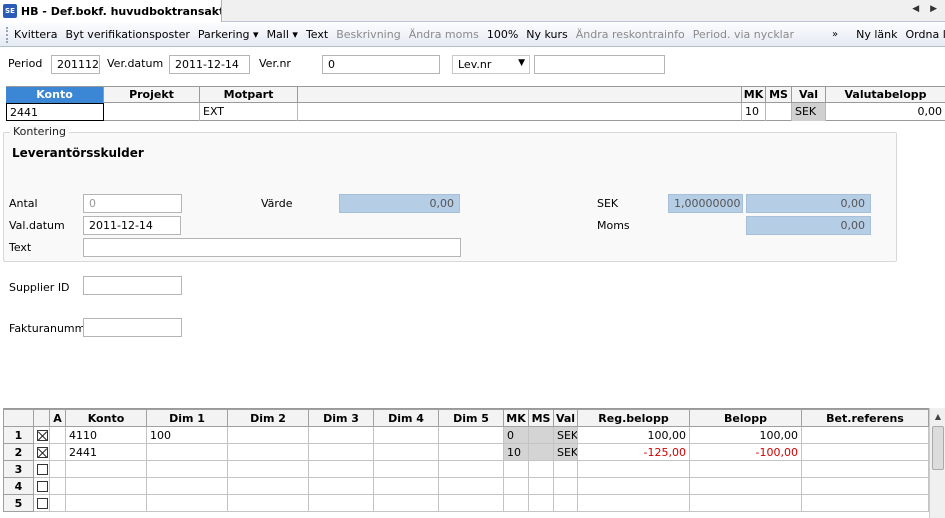 Image resolution: width=945 pixels, height=518 pixels. What do you see at coordinates (317, 34) in the screenshot?
I see `text-button: Text` at bounding box center [317, 34].